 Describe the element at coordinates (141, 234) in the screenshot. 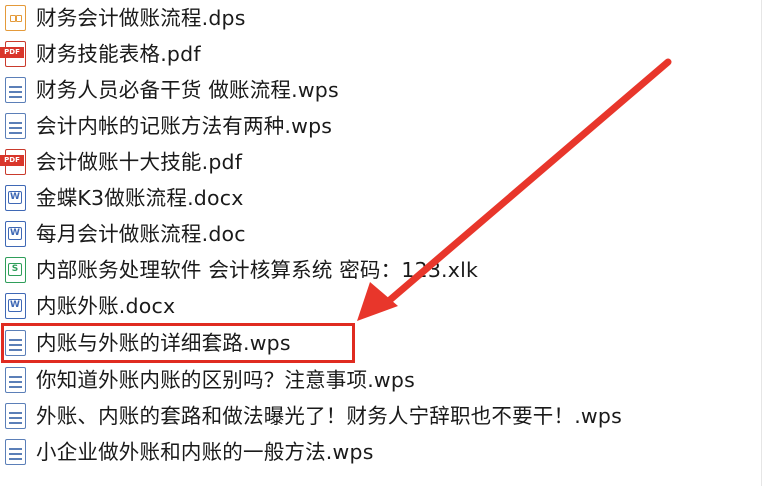

I see `file-name: 每月会计做账流程.doc` at that location.